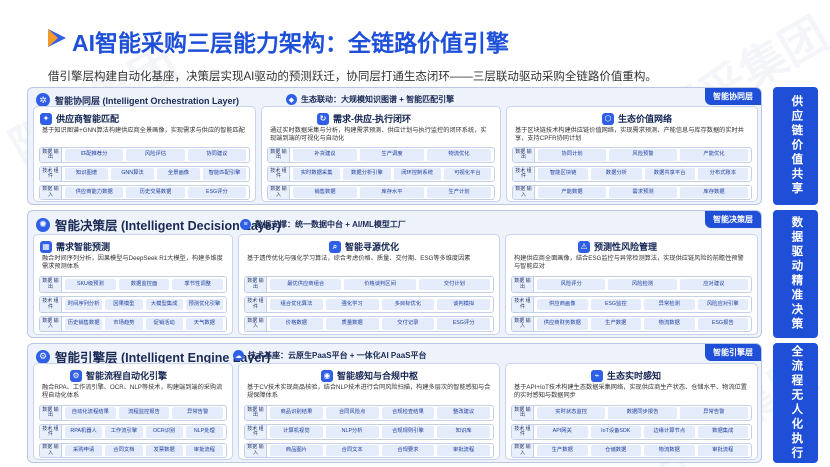 This screenshot has height=467, width=830. What do you see at coordinates (124, 450) in the screenshot?
I see `item: 合同文档` at bounding box center [124, 450].